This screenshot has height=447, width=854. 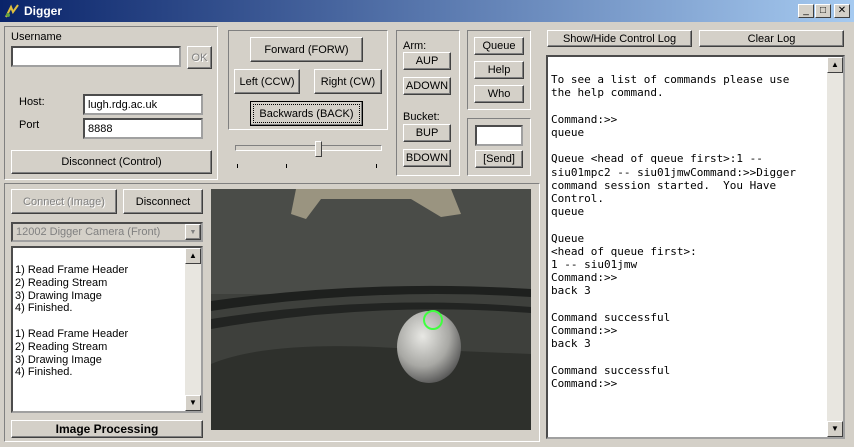 I want to click on maximize-button: □, so click(x=823, y=11).